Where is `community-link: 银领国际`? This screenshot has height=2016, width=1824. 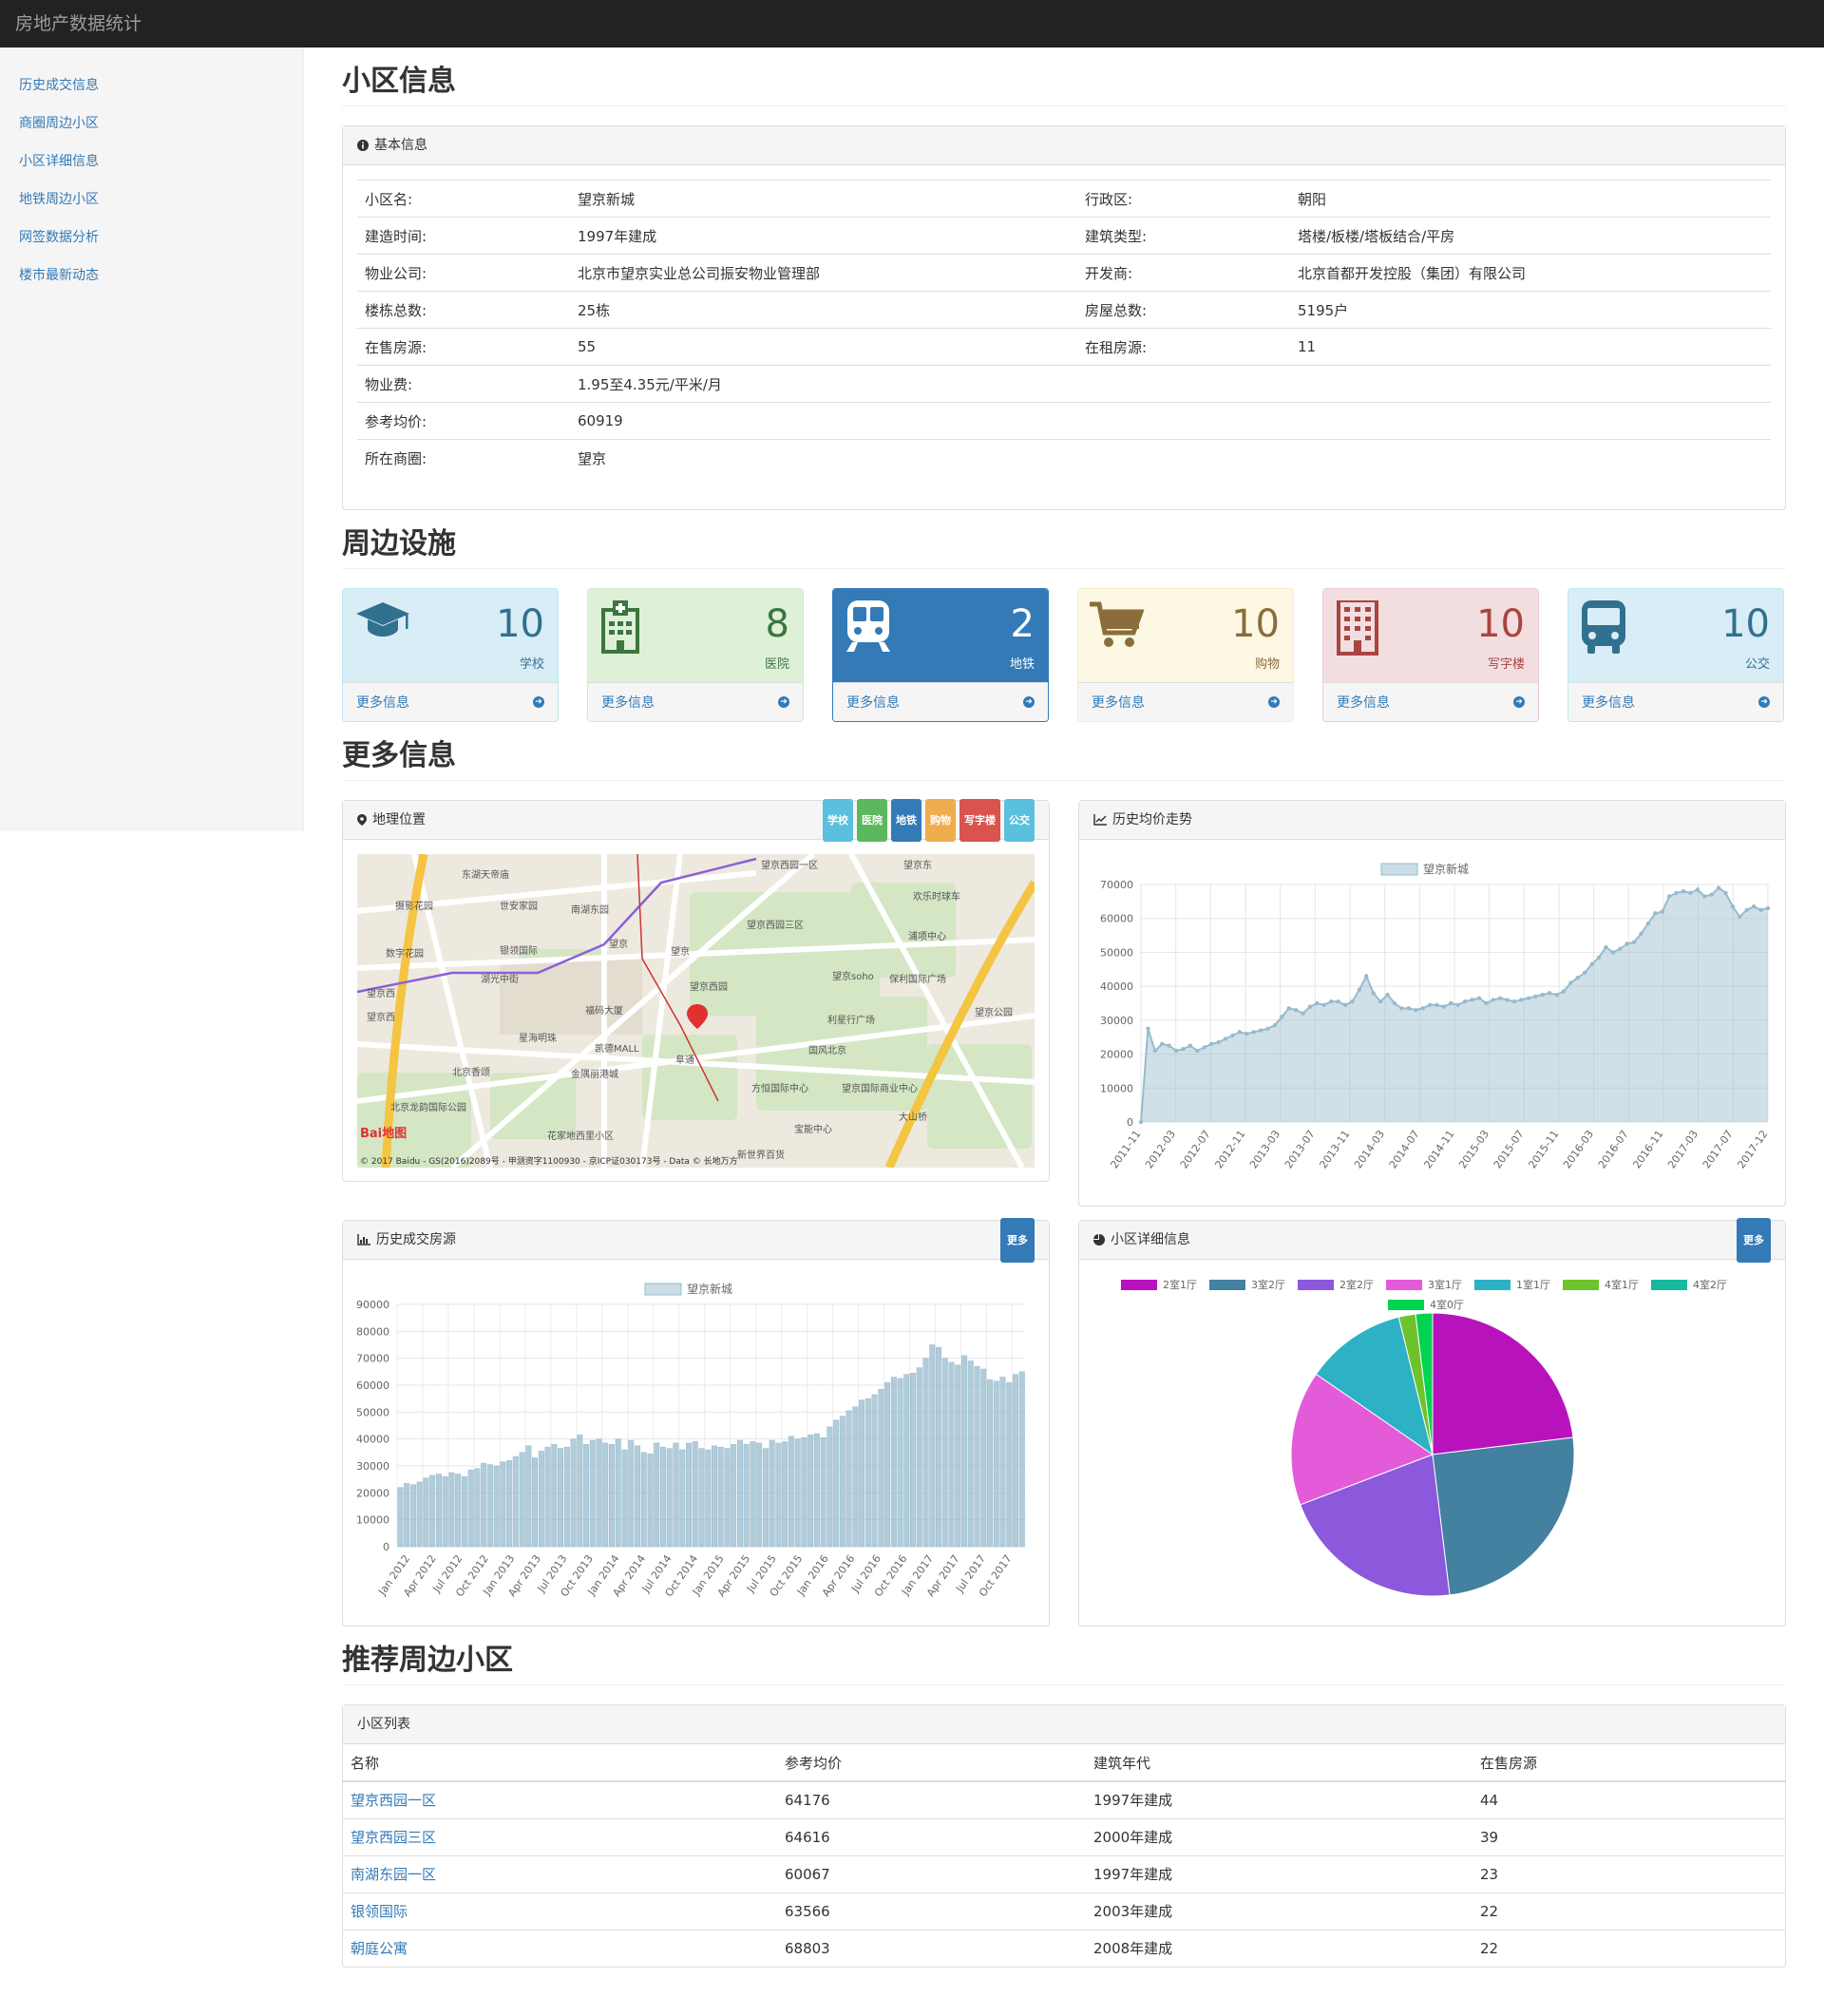 community-link: 银领国际 is located at coordinates (379, 1912).